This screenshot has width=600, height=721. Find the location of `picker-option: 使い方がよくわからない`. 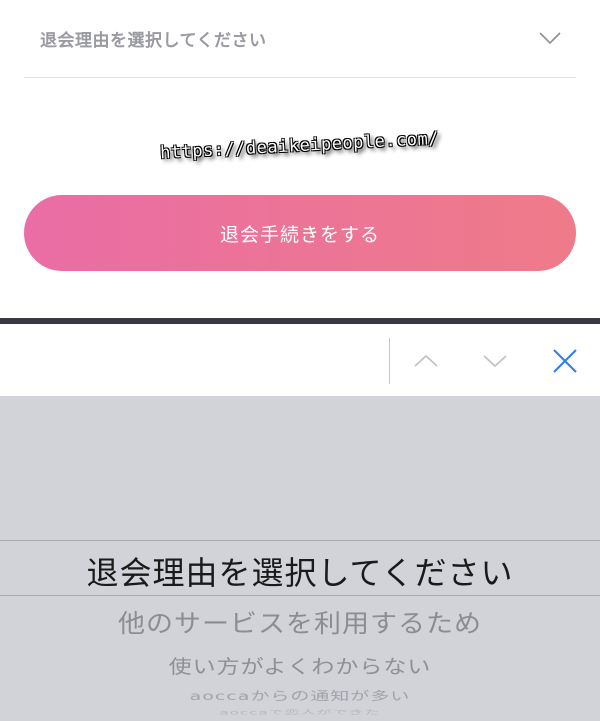

picker-option: 使い方がよくわからない is located at coordinates (300, 665).